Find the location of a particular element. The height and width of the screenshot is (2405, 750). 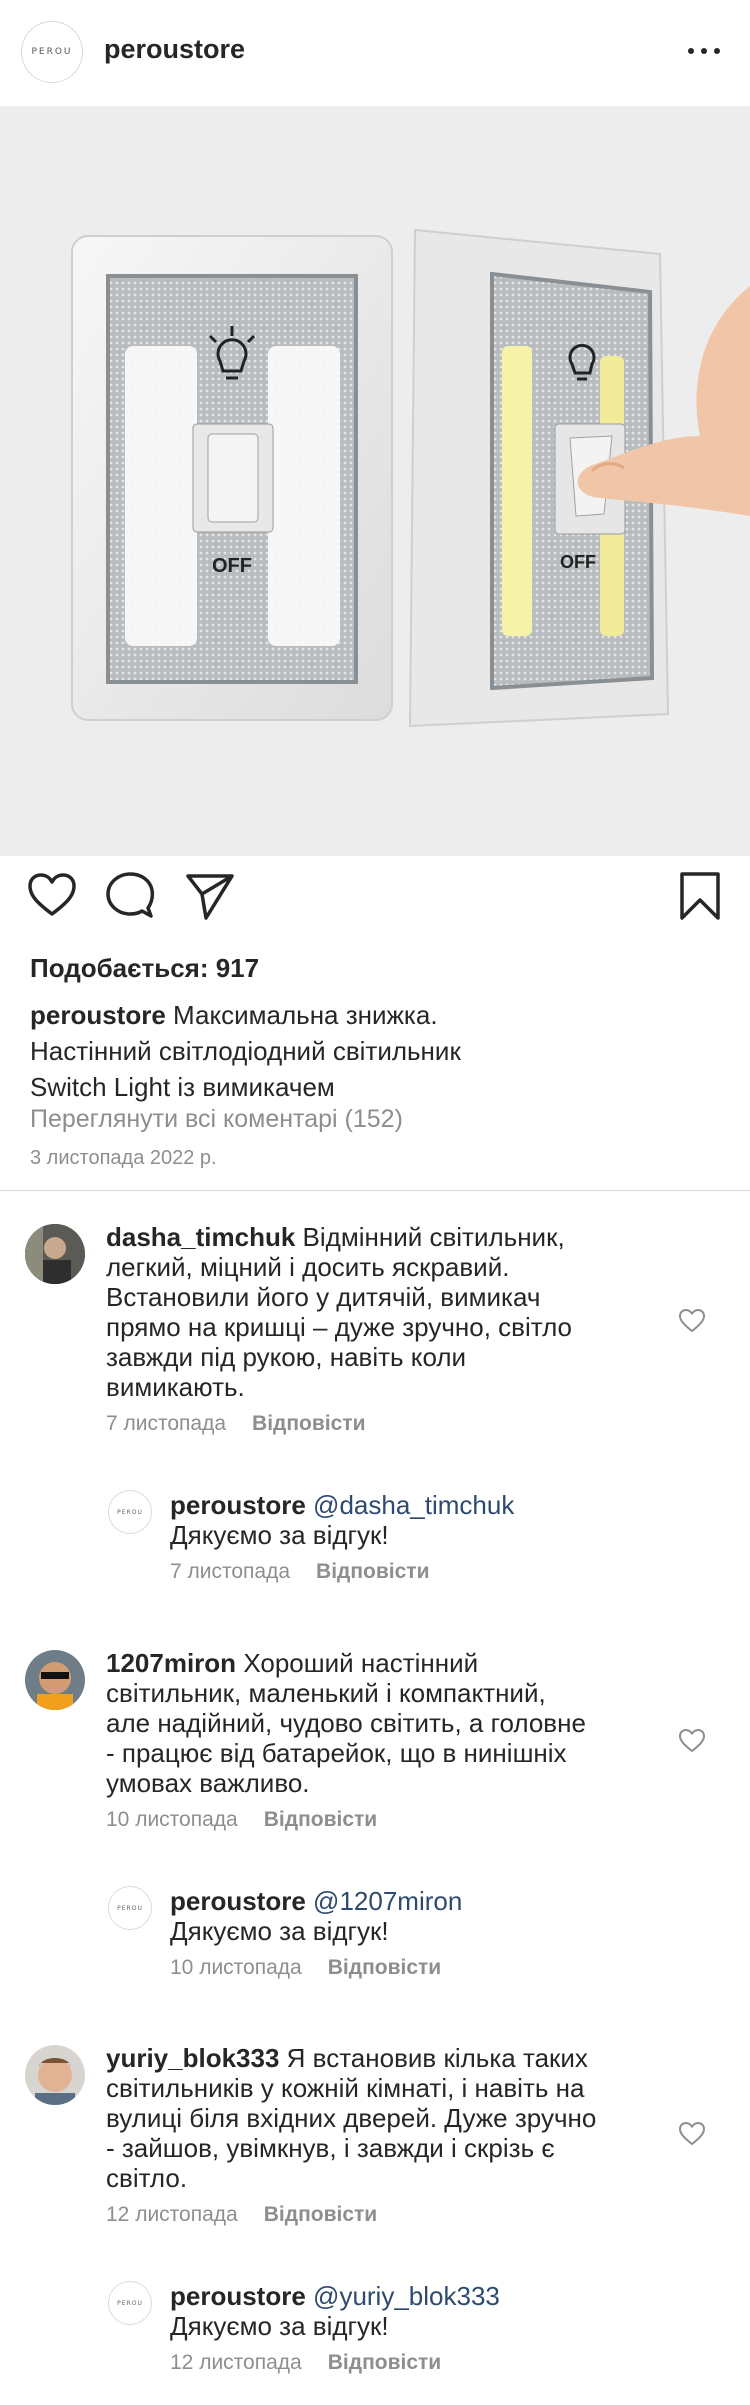

caption-line-2: Настінний світлодіодний світильник is located at coordinates (245, 1051).